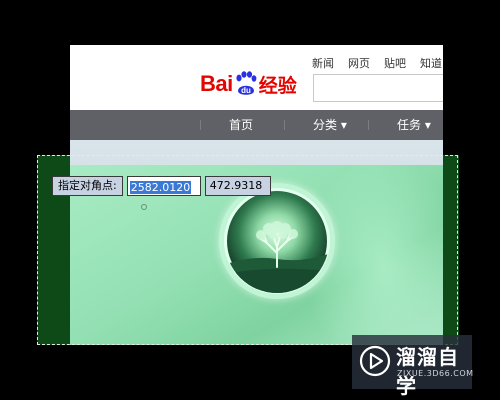  Describe the element at coordinates (144, 207) in the screenshot. I see `cursor-icon` at that location.